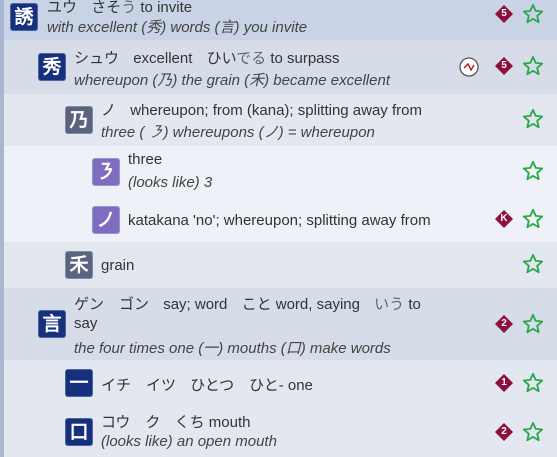  What do you see at coordinates (238, 132) in the screenshot?
I see `mnemonic: three ( ㇋) whereupons (ノ) = whereupon` at bounding box center [238, 132].